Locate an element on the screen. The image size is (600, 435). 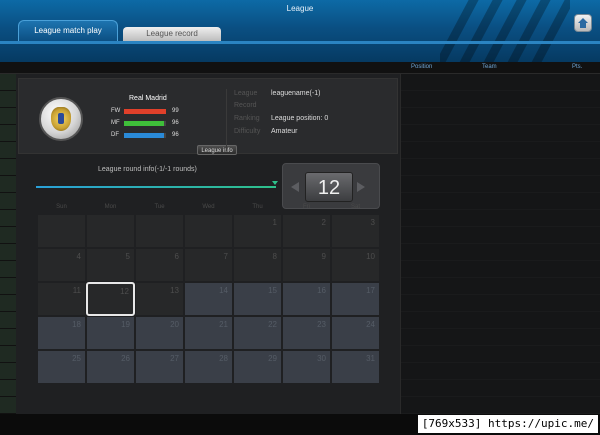
calendar-day: 31 is located at coordinates (355, 367).